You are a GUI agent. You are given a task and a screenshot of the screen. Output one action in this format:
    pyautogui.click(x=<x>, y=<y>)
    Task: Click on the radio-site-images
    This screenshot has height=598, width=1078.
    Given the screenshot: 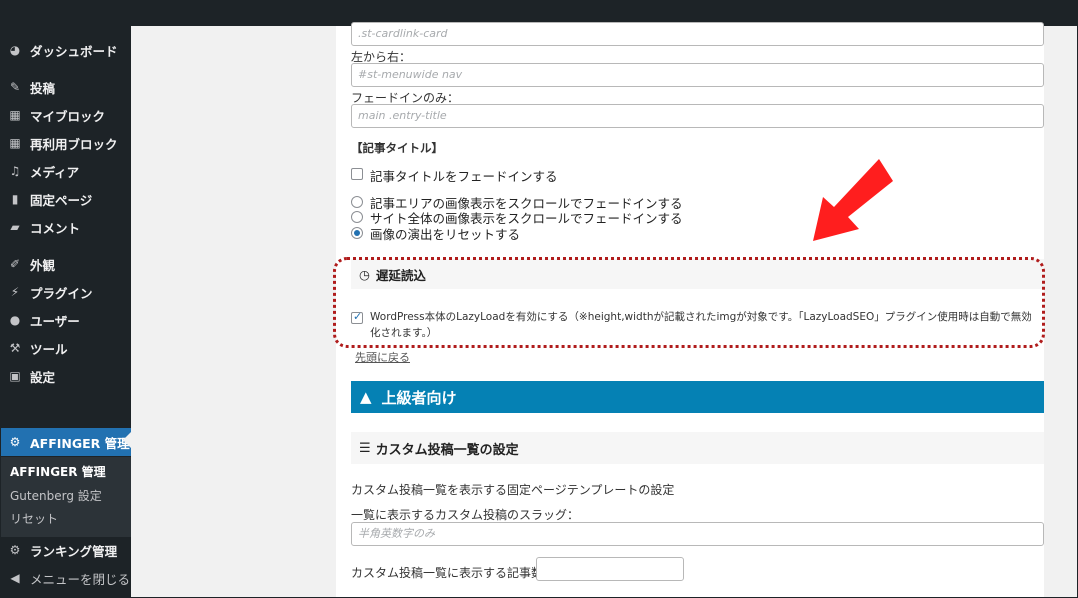 What is the action you would take?
    pyautogui.click(x=357, y=217)
    